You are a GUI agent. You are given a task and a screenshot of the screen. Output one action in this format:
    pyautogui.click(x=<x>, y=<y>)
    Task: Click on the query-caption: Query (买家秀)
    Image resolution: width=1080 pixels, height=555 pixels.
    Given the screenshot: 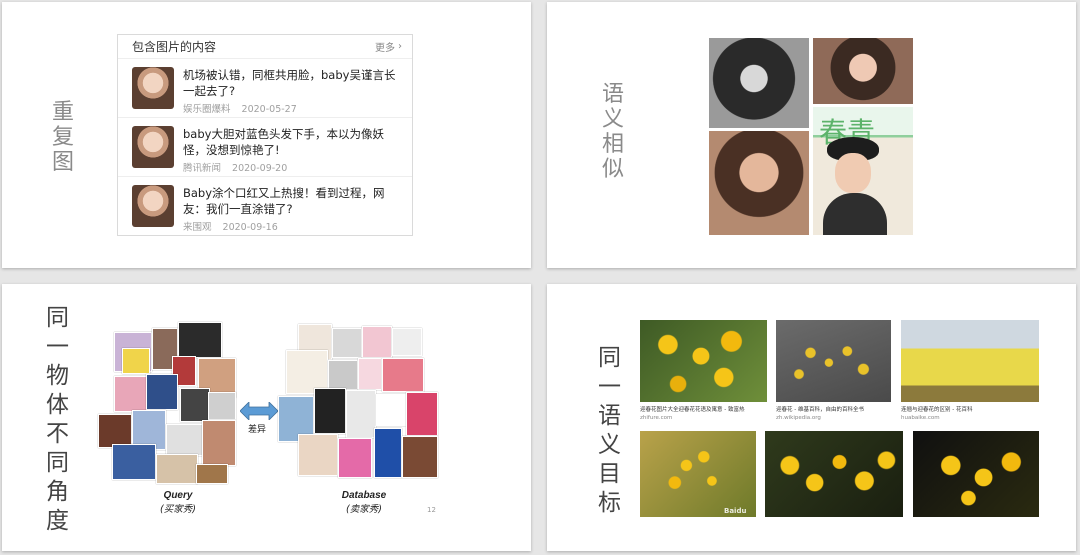 What is the action you would take?
    pyautogui.click(x=178, y=502)
    